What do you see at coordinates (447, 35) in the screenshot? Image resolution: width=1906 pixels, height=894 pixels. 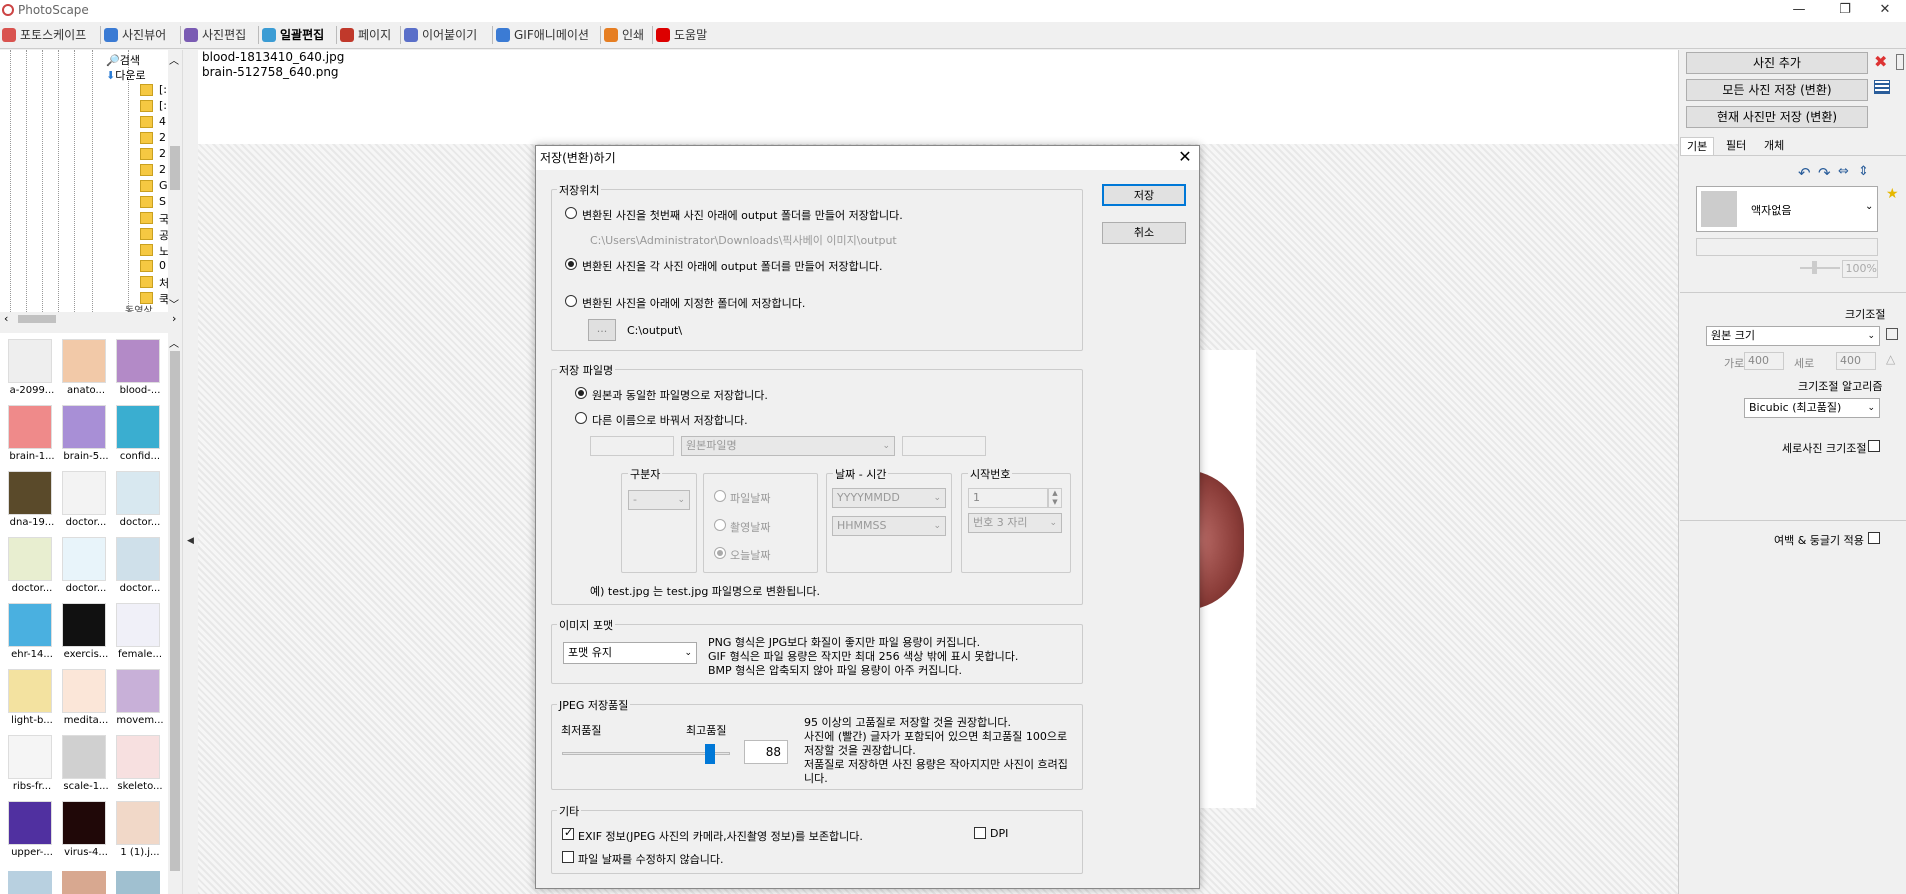 I see `tab-combine: 이어붙이기` at bounding box center [447, 35].